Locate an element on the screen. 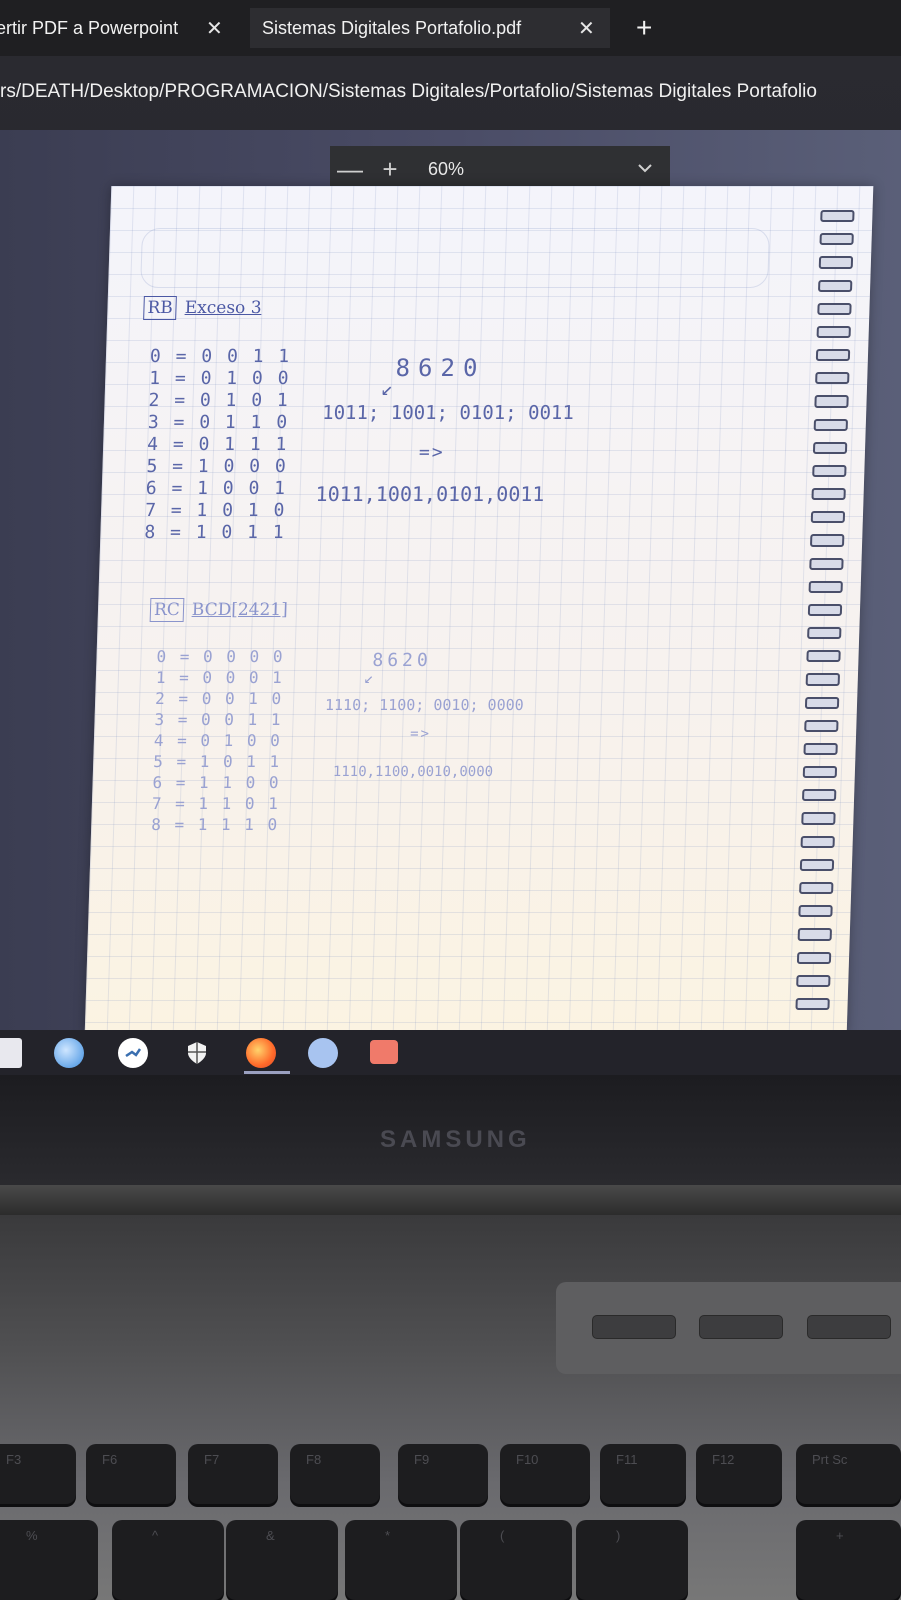 The height and width of the screenshot is (1600, 901). steam-icon is located at coordinates (133, 1053).